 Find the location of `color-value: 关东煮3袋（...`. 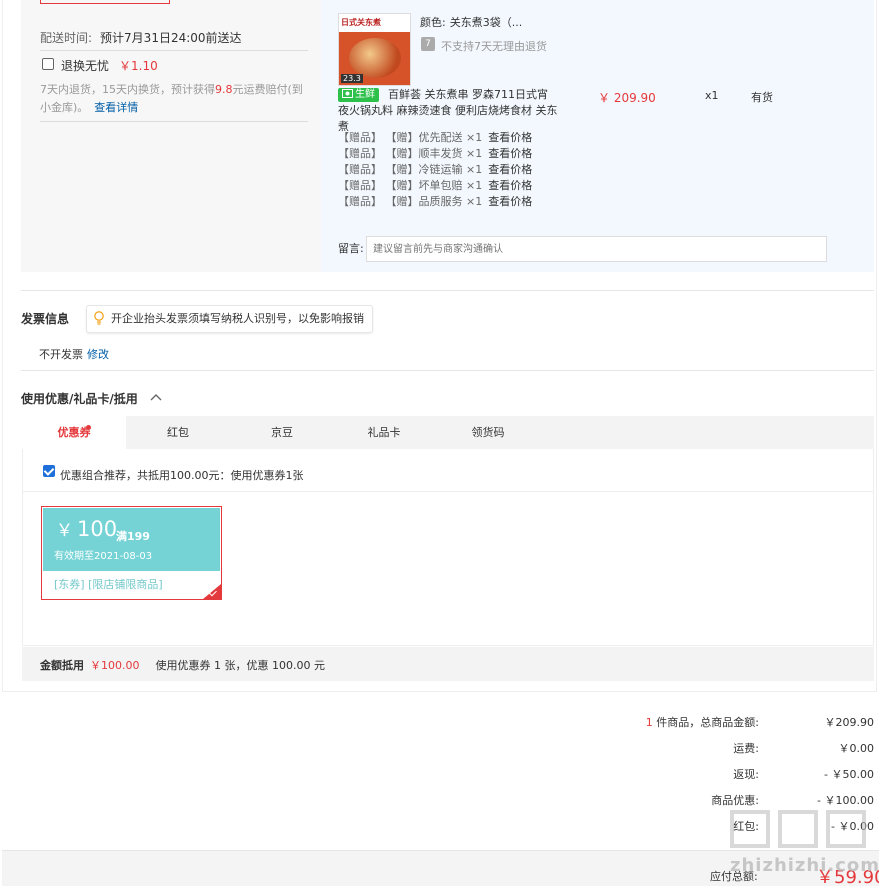

color-value: 关东煮3袋（... is located at coordinates (486, 22).